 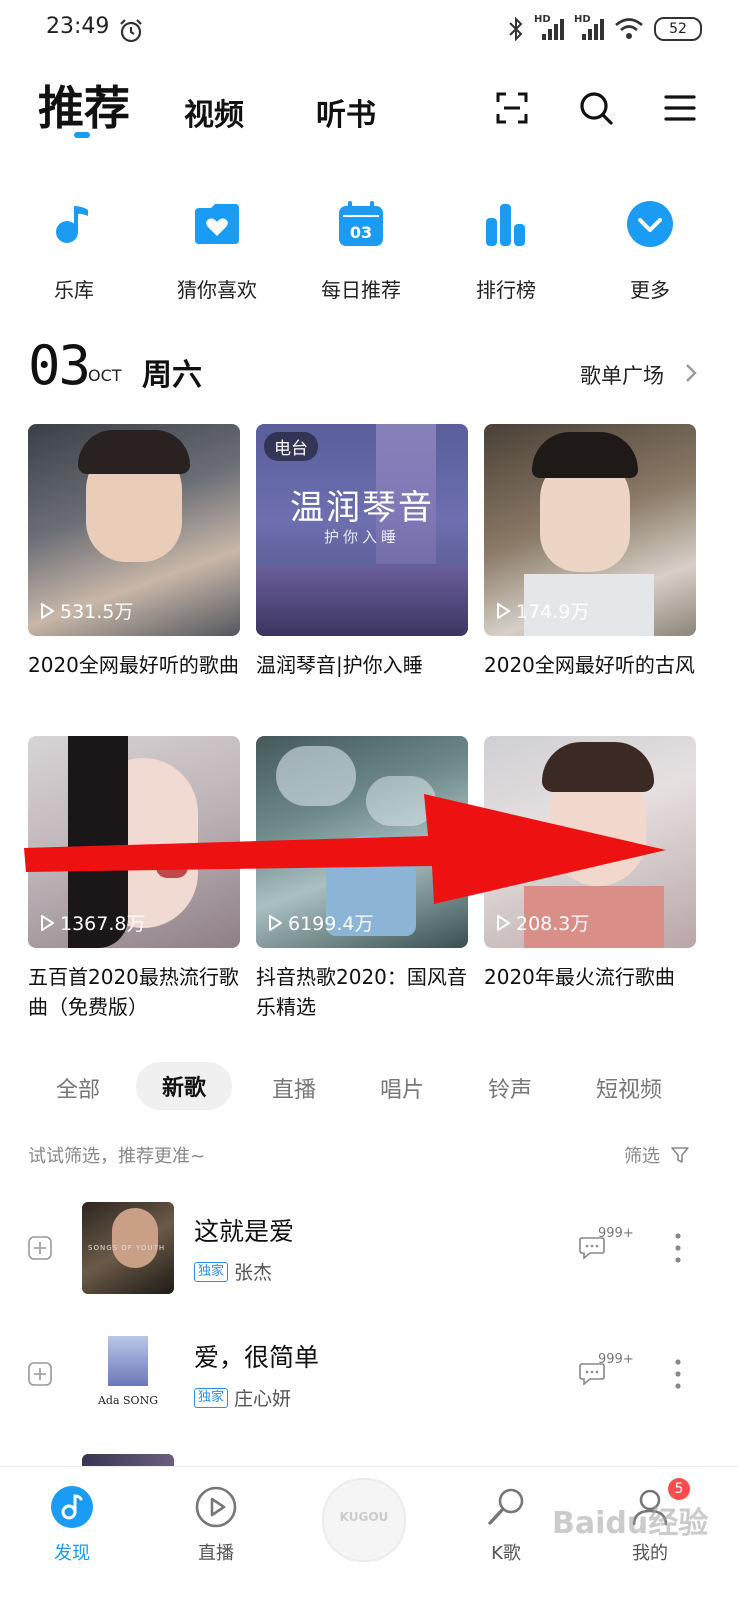 What do you see at coordinates (211, 1397) in the screenshot?
I see `exclusive-badge: 独家` at bounding box center [211, 1397].